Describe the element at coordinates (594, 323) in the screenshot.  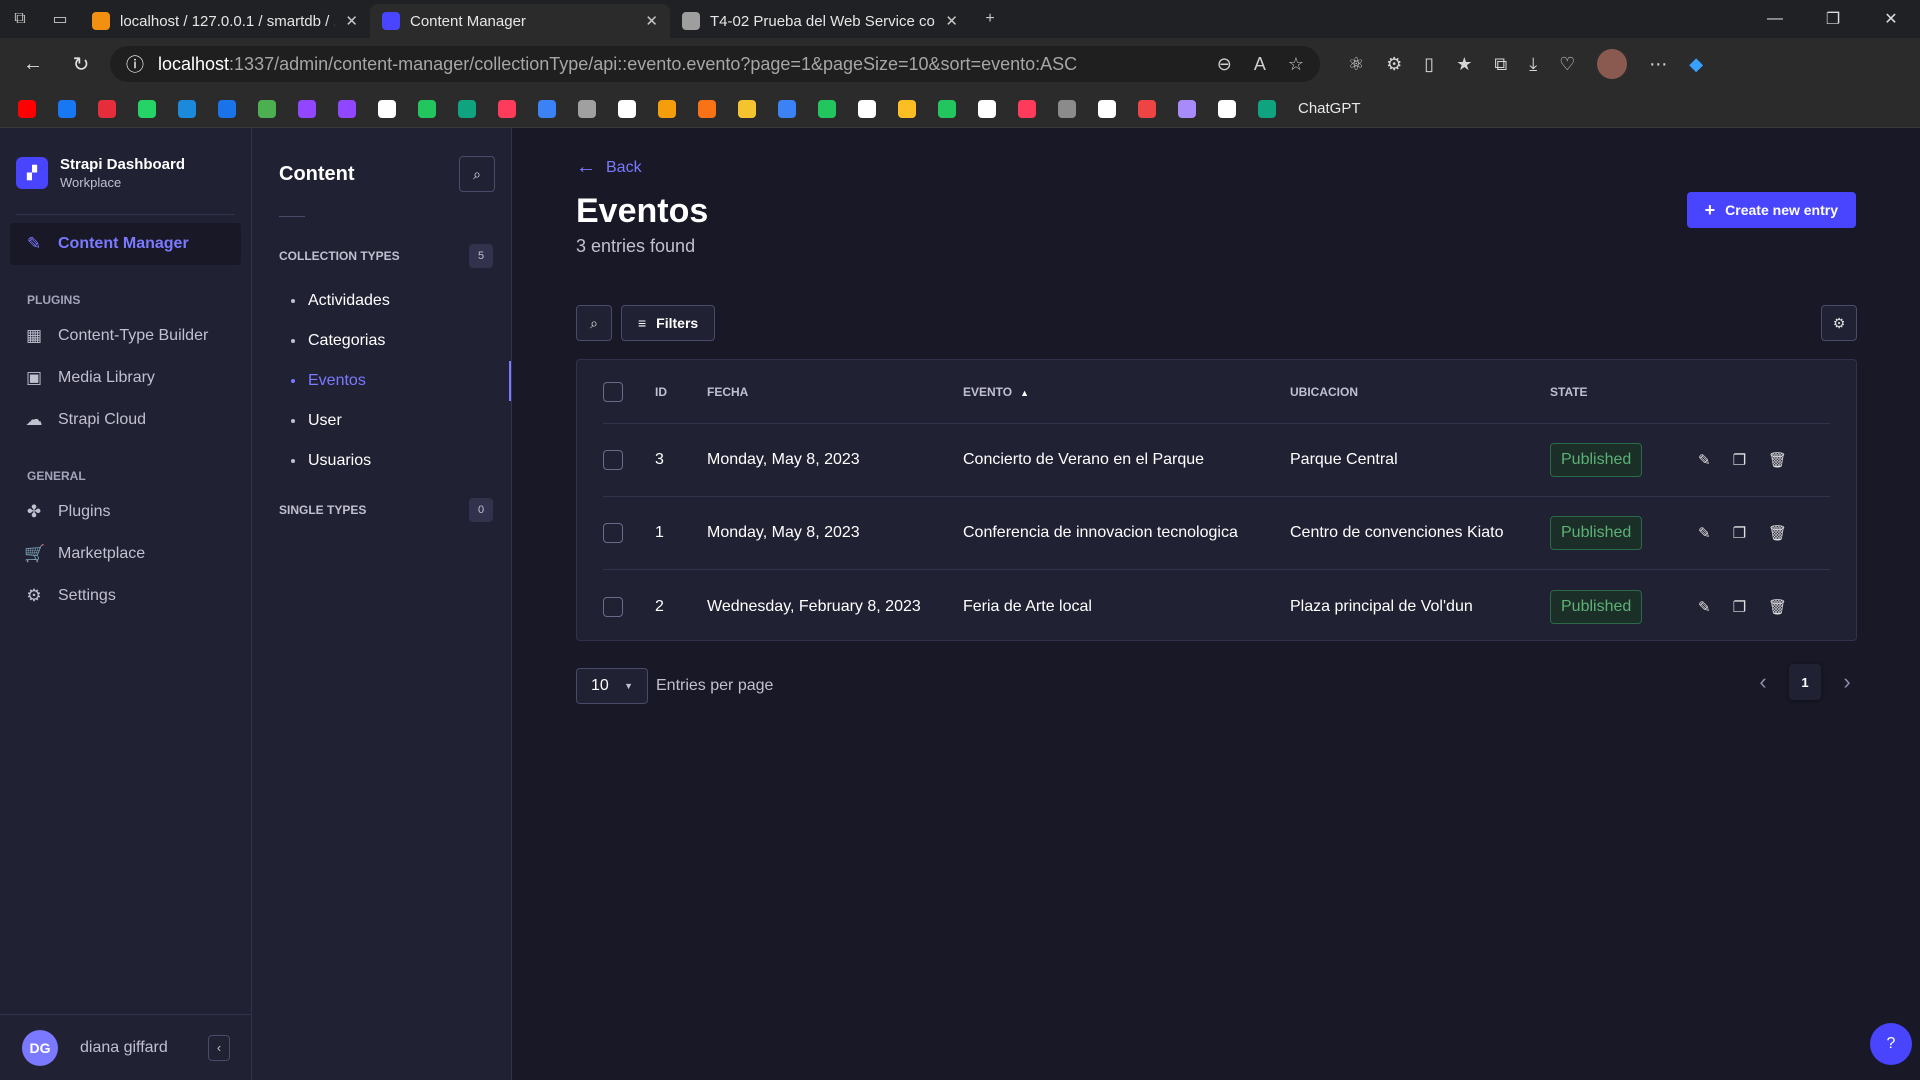
I see `table-search-button: ⌕` at that location.